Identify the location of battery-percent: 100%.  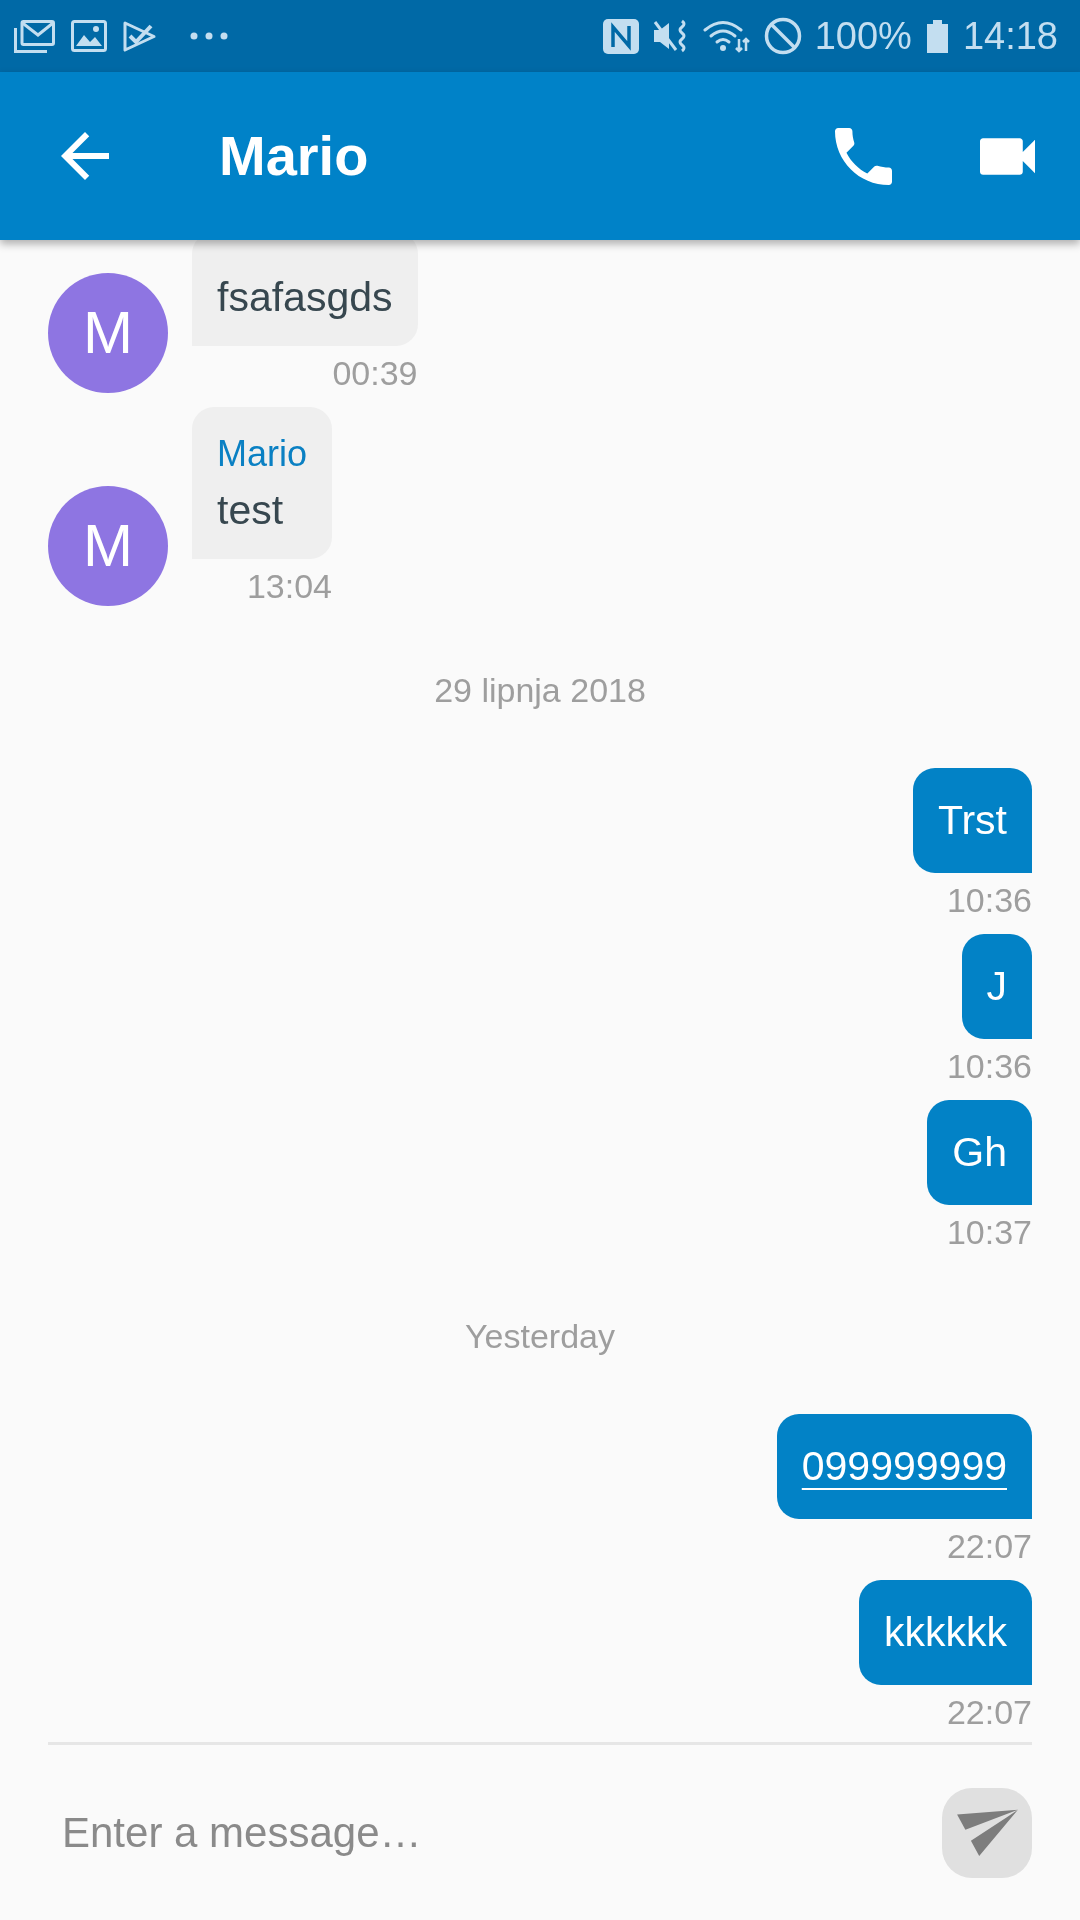
(863, 36).